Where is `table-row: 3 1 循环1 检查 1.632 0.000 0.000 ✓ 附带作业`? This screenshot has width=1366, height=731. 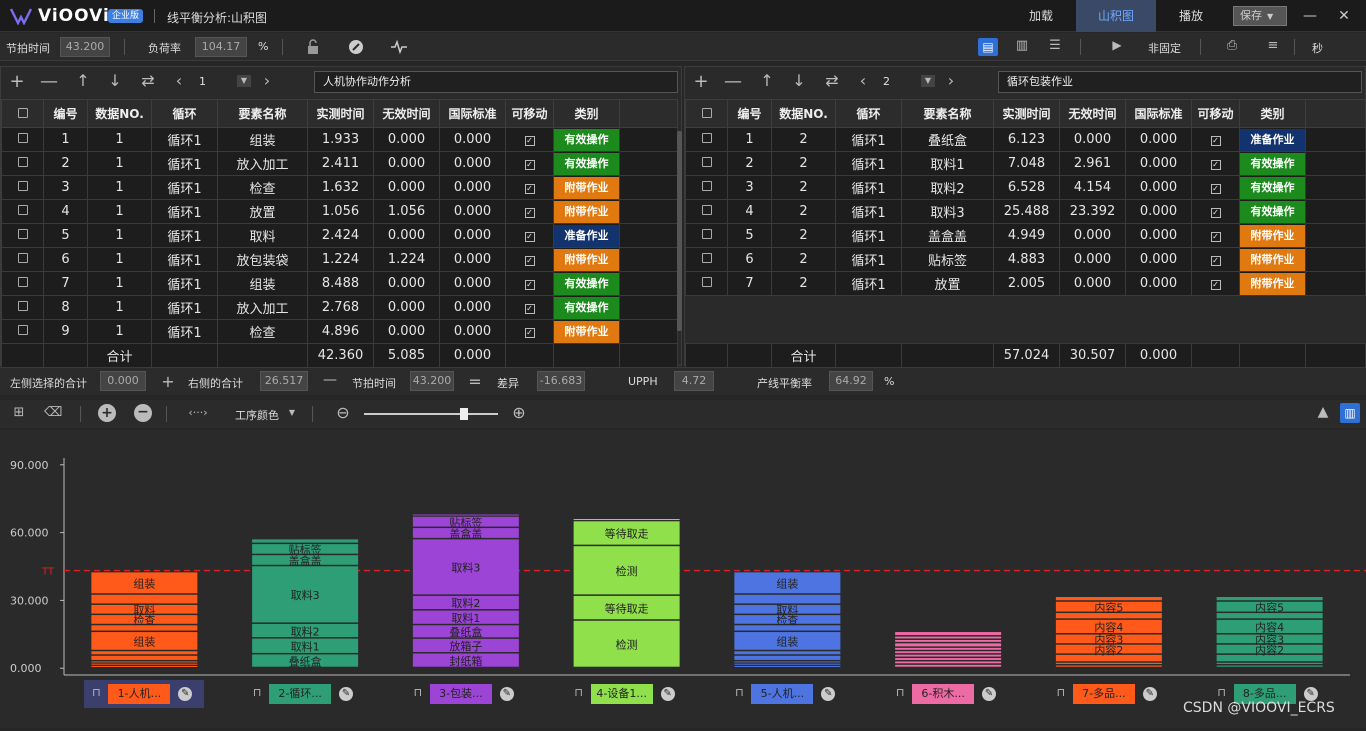
table-row: 3 1 循环1 检查 1.632 0.000 0.000 ✓ 附带作业 is located at coordinates (339, 187).